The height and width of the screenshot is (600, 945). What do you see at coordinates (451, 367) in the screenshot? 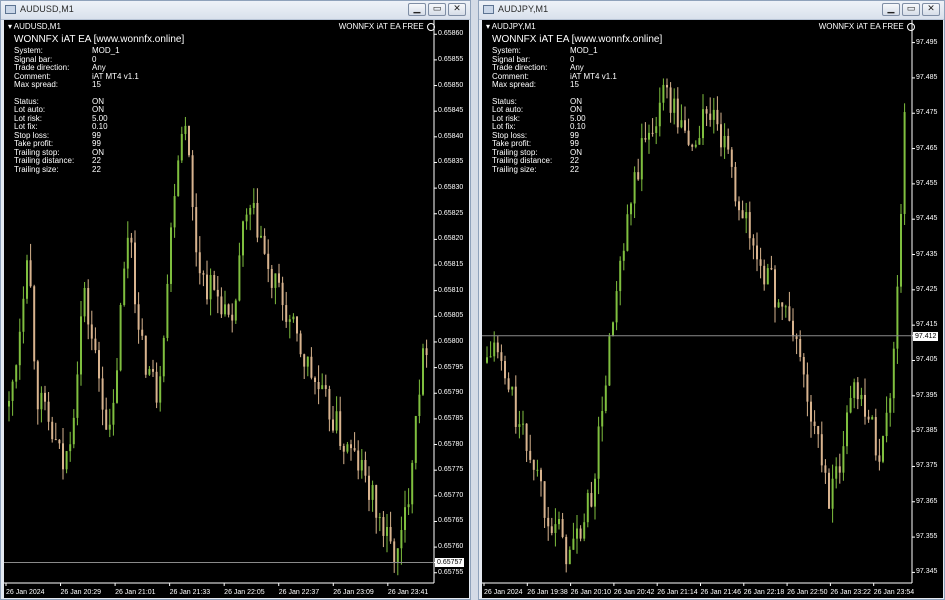
I see `price-tick-label: 0.65795` at bounding box center [451, 367].